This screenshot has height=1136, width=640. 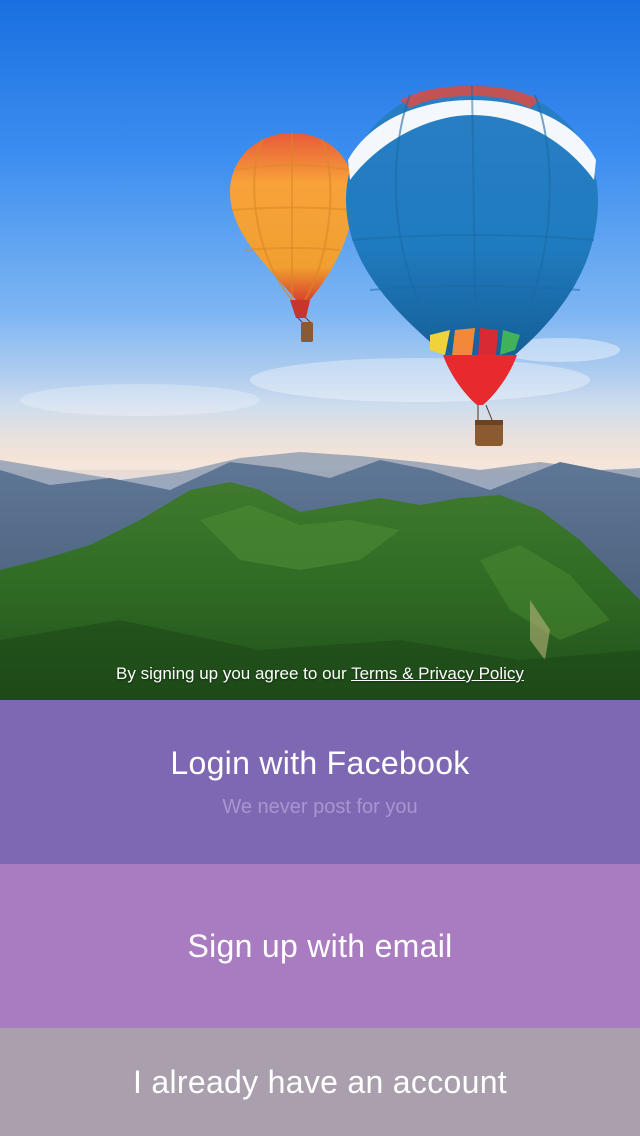 I want to click on signup-email-label: Sign up with email, so click(x=320, y=945).